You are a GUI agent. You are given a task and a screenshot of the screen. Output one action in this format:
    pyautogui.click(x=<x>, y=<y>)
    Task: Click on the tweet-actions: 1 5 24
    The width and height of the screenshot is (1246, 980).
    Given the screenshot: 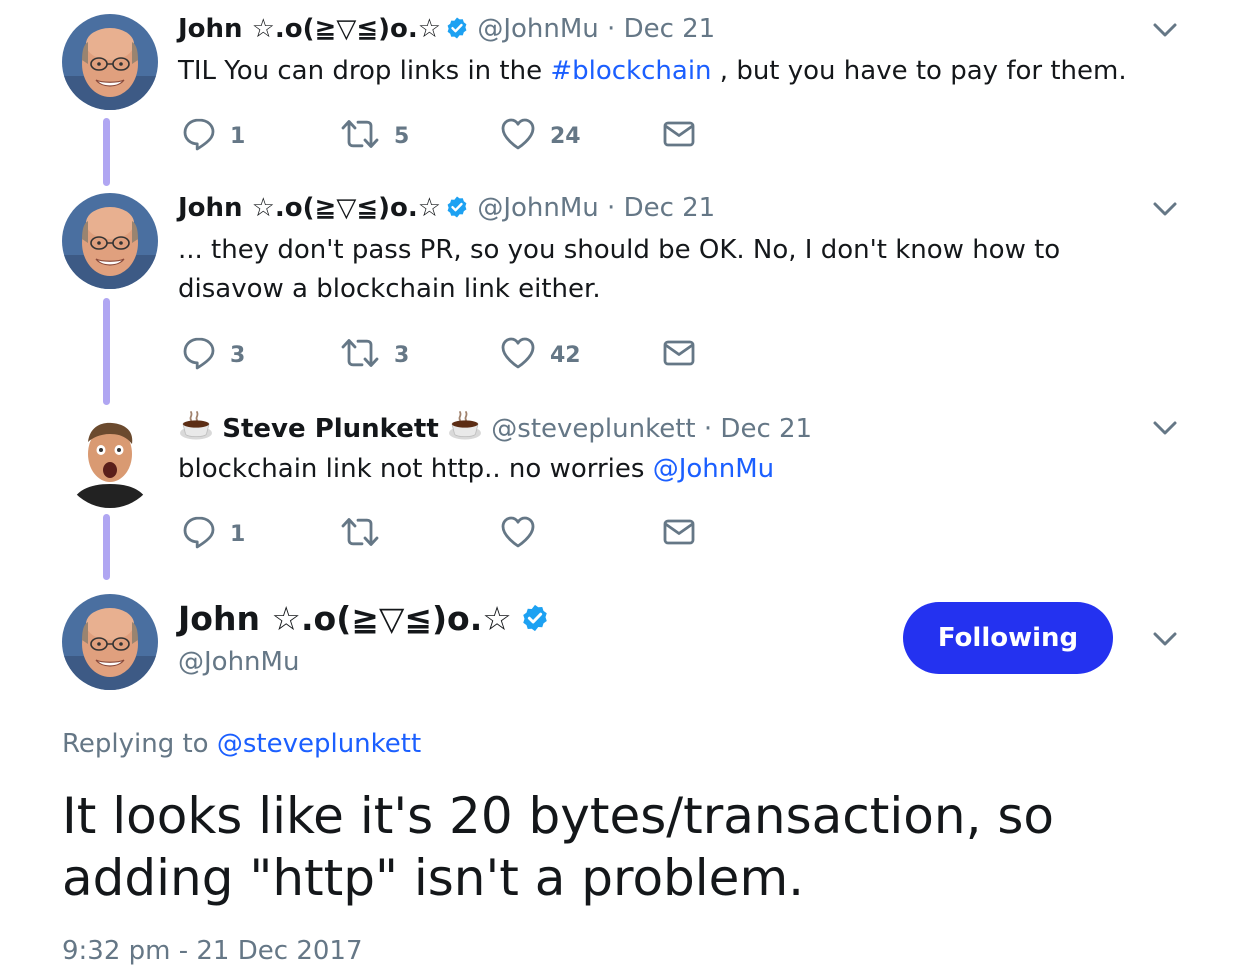 What is the action you would take?
    pyautogui.click(x=442, y=136)
    